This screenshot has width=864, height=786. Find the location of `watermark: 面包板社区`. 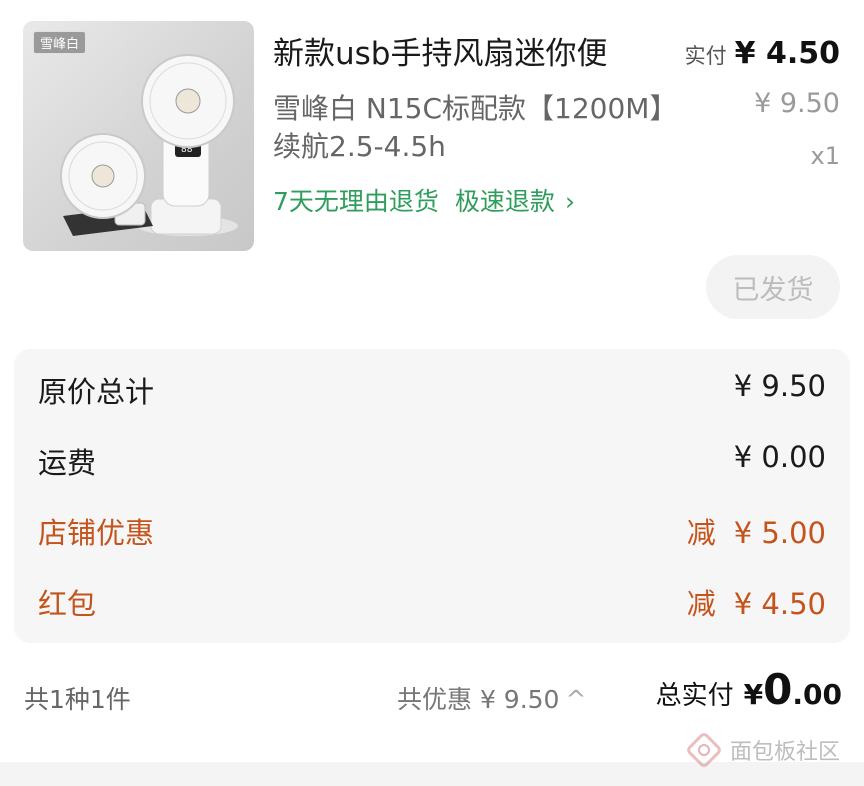

watermark: 面包板社区 is located at coordinates (762, 750).